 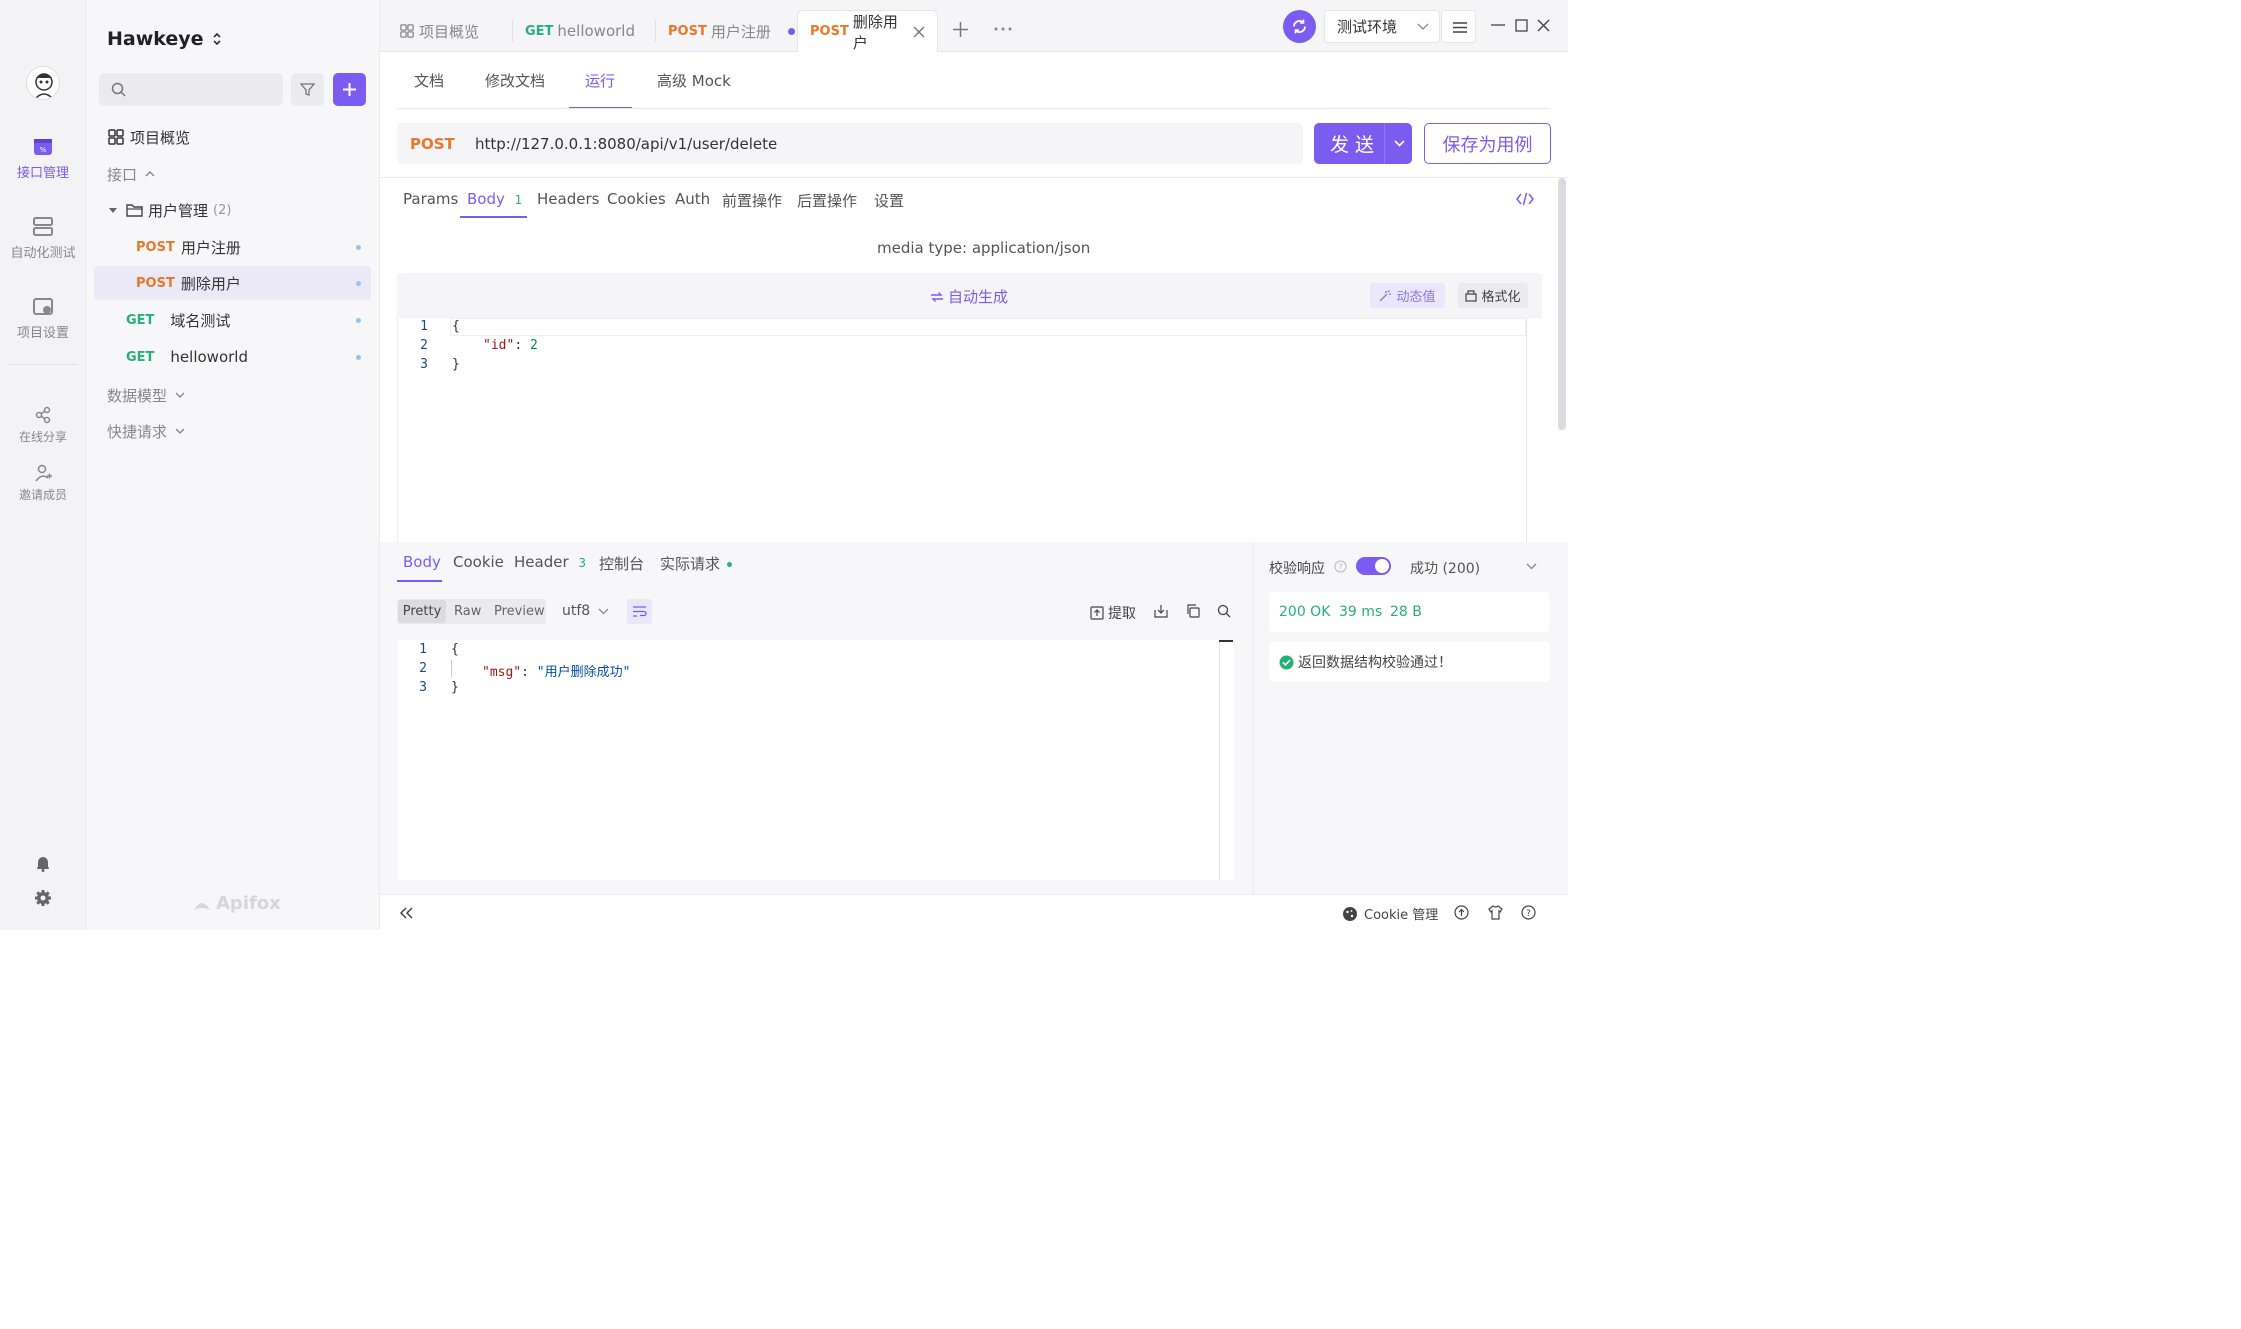 What do you see at coordinates (1361, 612) in the screenshot?
I see `response-time: 39 ms` at bounding box center [1361, 612].